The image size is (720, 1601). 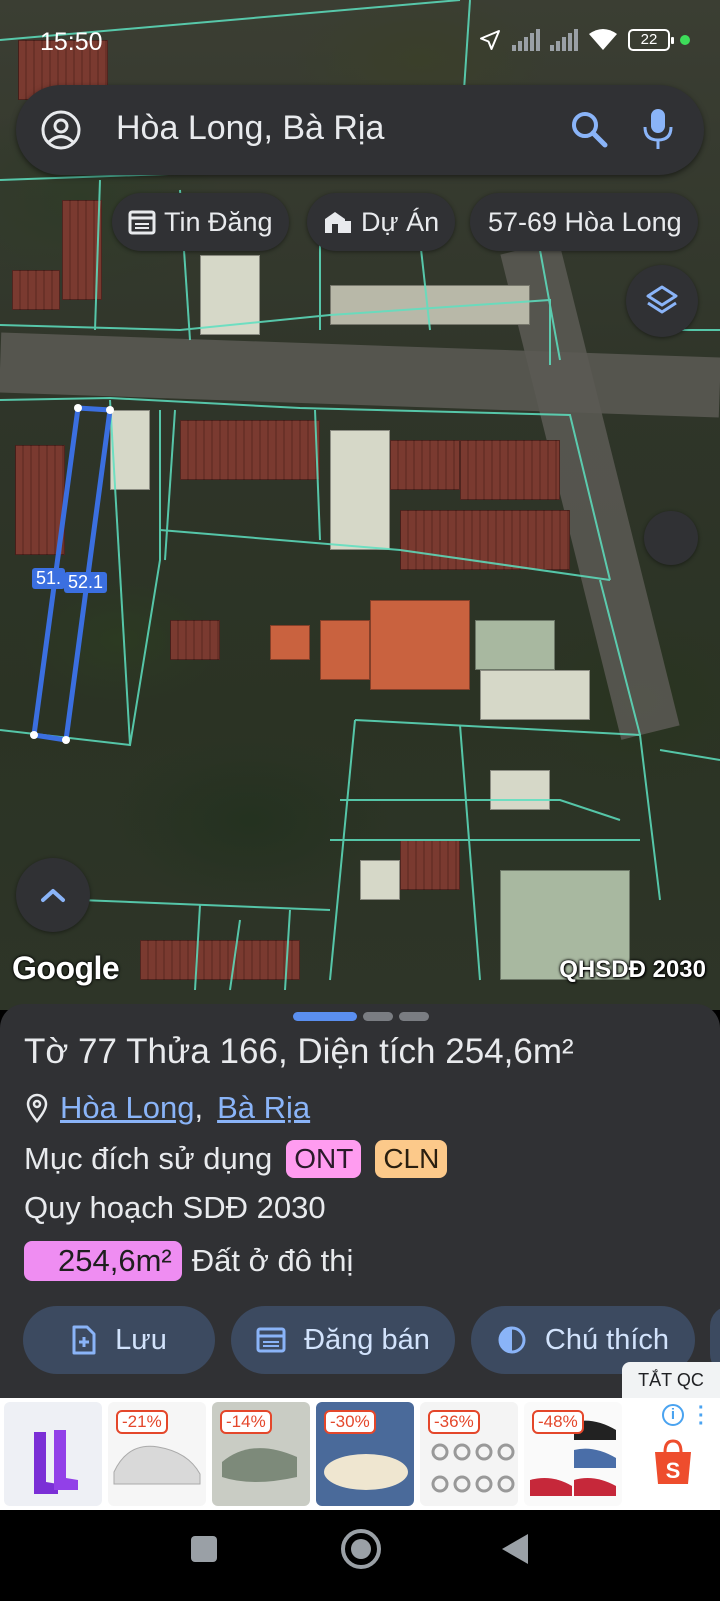 I want to click on post-sale-button: Đăng bán, so click(x=343, y=1340).